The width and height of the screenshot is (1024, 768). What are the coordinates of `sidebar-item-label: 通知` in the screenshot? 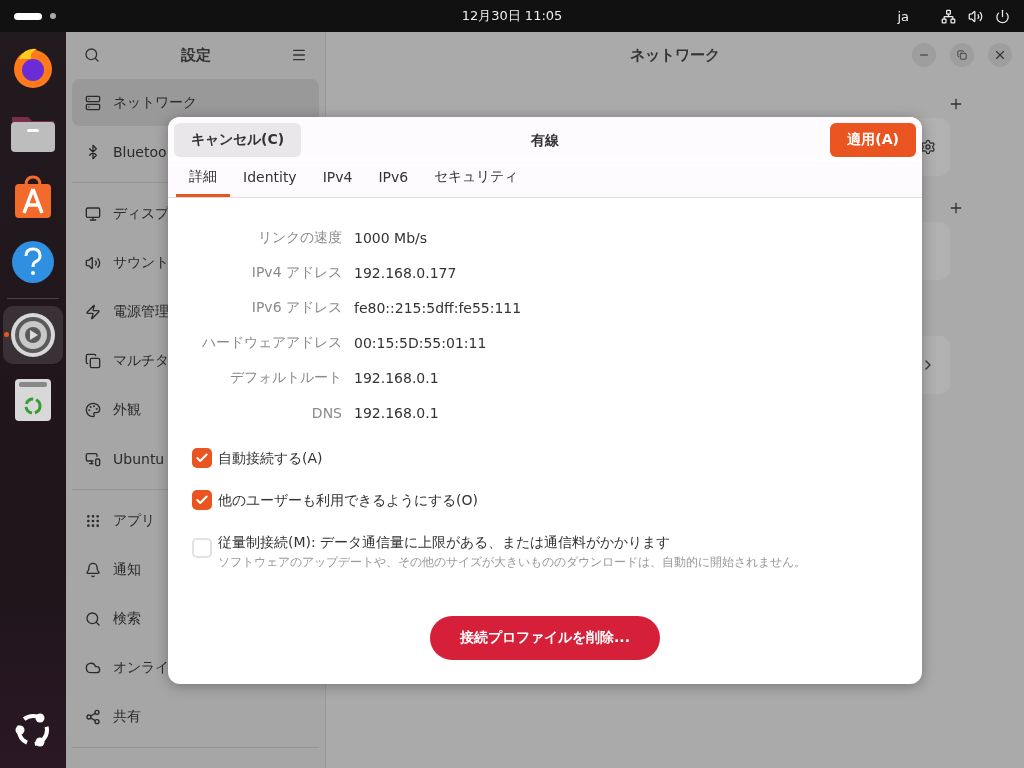 It's located at (127, 569).